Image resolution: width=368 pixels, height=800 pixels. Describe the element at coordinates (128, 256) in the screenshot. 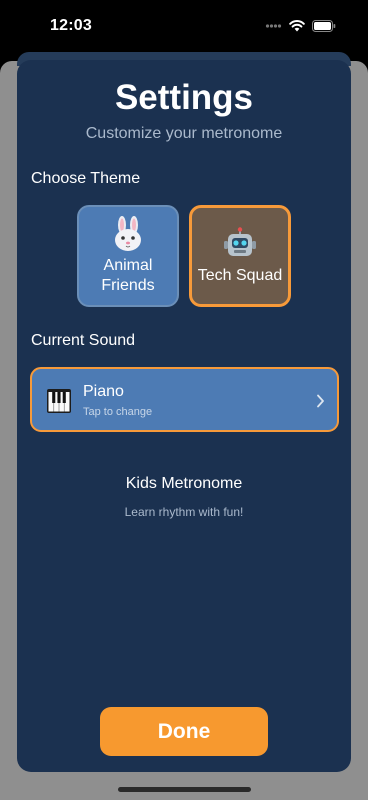

I see `theme-card-animal-friends: Animal Friends` at that location.